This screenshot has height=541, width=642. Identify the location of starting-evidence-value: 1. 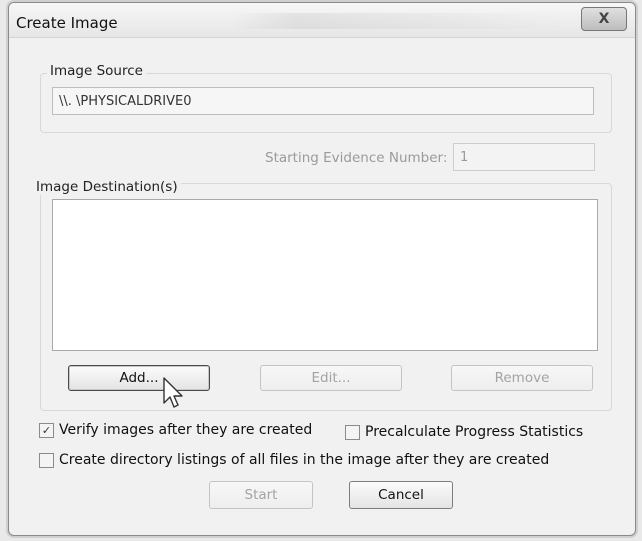
(464, 157).